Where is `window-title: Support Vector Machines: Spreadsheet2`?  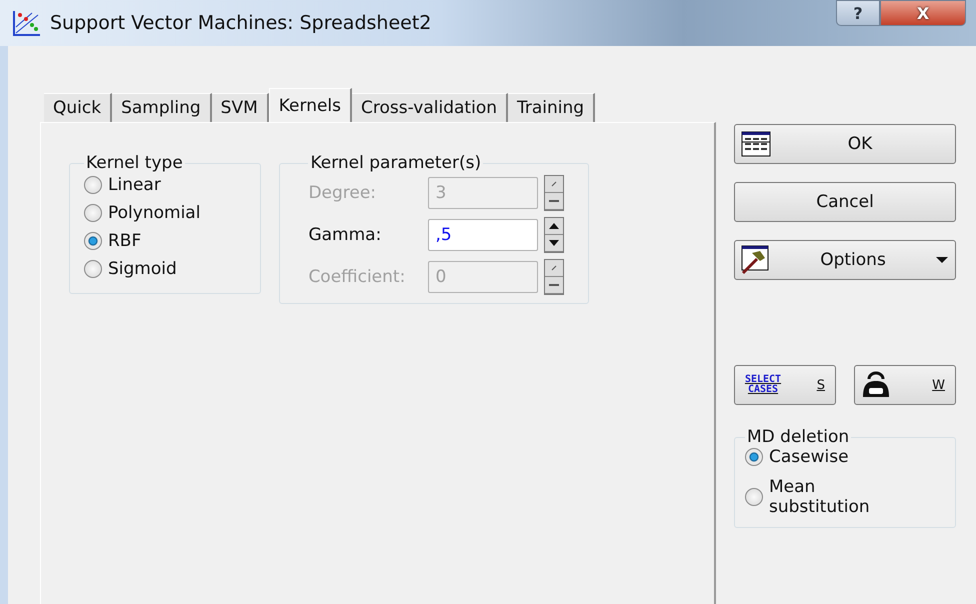
window-title: Support Vector Machines: Spreadsheet2 is located at coordinates (241, 23).